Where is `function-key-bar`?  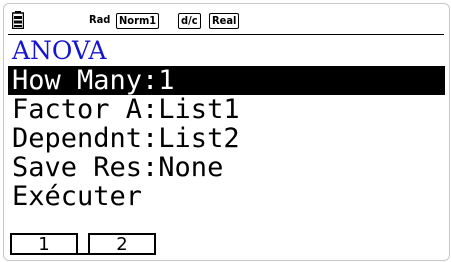 function-key-bar is located at coordinates (83, 254).